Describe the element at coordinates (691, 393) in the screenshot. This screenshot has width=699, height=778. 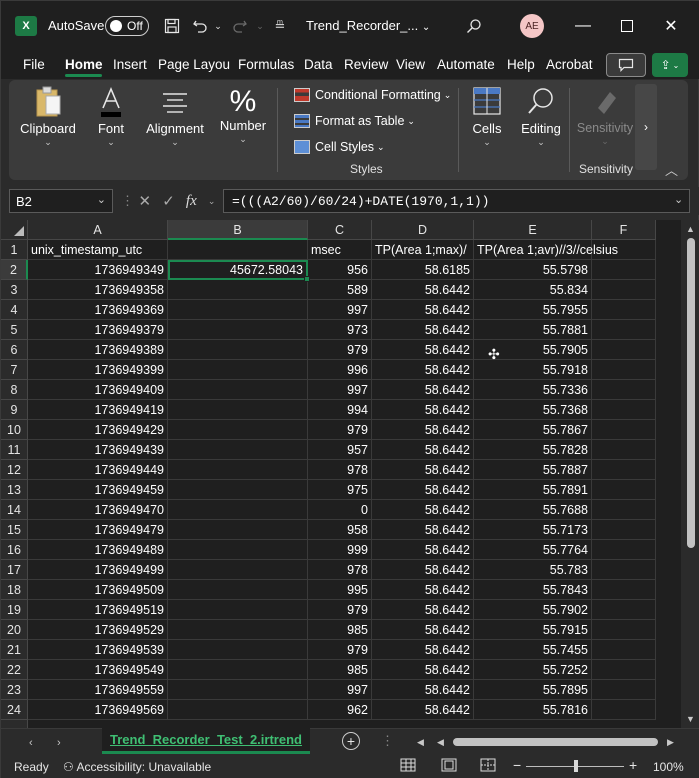
I see `vertical-scroll-thumb` at that location.